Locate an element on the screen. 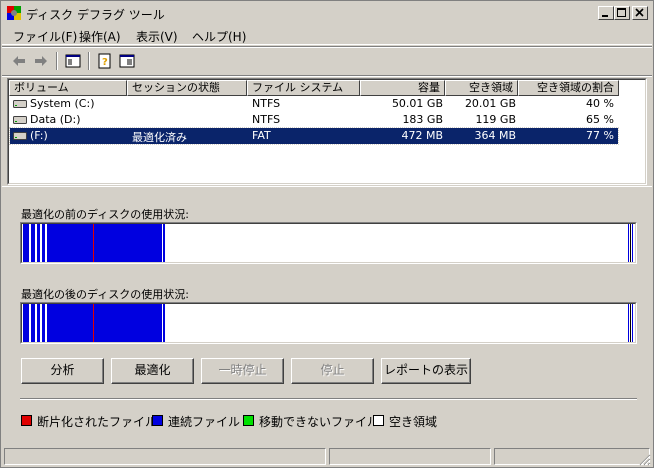 This screenshot has width=654, height=468. defragment-button: 最適化 is located at coordinates (152, 371).